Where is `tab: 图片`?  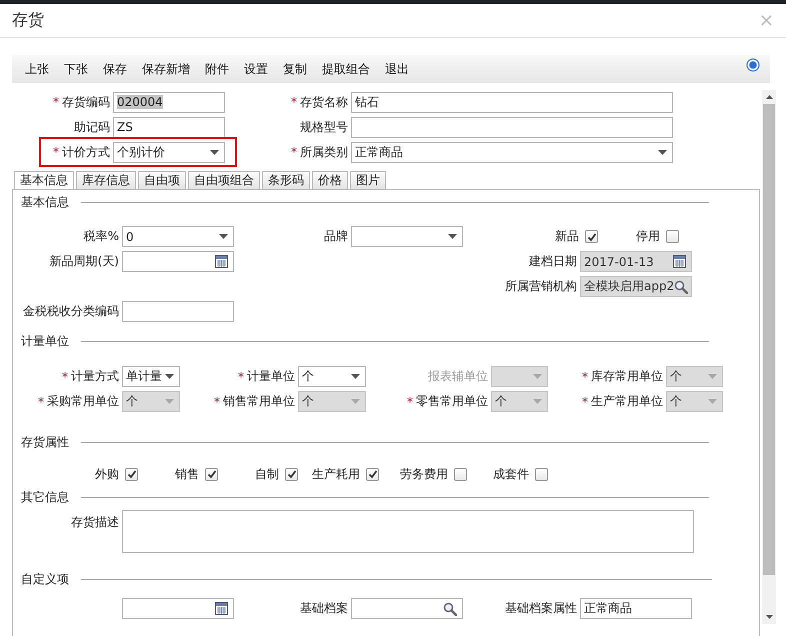 tab: 图片 is located at coordinates (368, 180).